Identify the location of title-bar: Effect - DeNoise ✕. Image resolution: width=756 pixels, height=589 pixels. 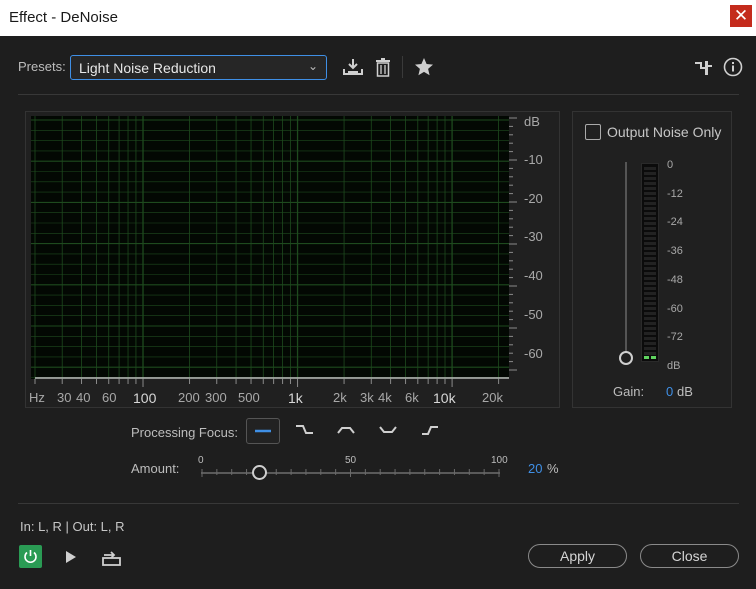
(378, 18).